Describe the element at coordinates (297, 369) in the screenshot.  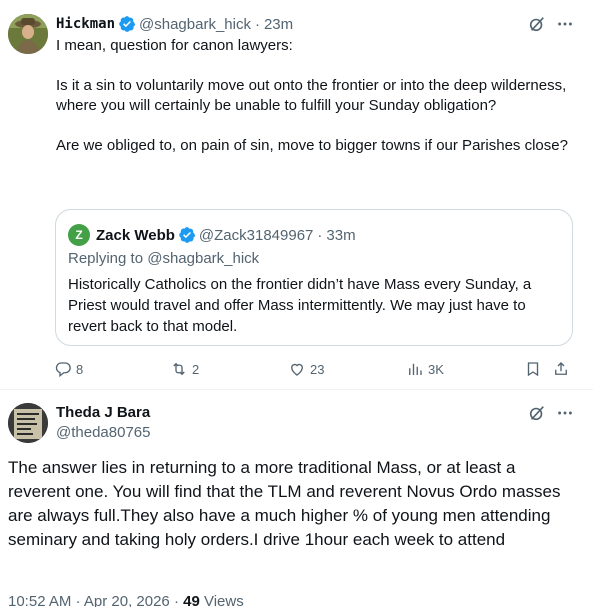
I see `heart-icon` at that location.